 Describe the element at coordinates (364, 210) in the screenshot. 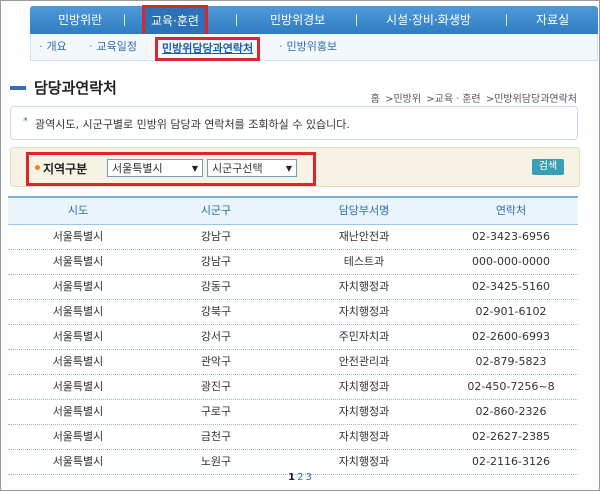

I see `header-department: 담당부서명` at that location.